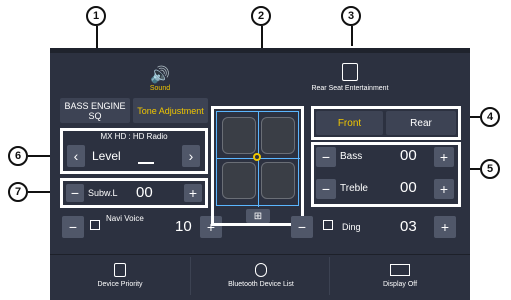 This screenshot has width=511, height=300. I want to click on ding-plus-button: +, so click(445, 227).